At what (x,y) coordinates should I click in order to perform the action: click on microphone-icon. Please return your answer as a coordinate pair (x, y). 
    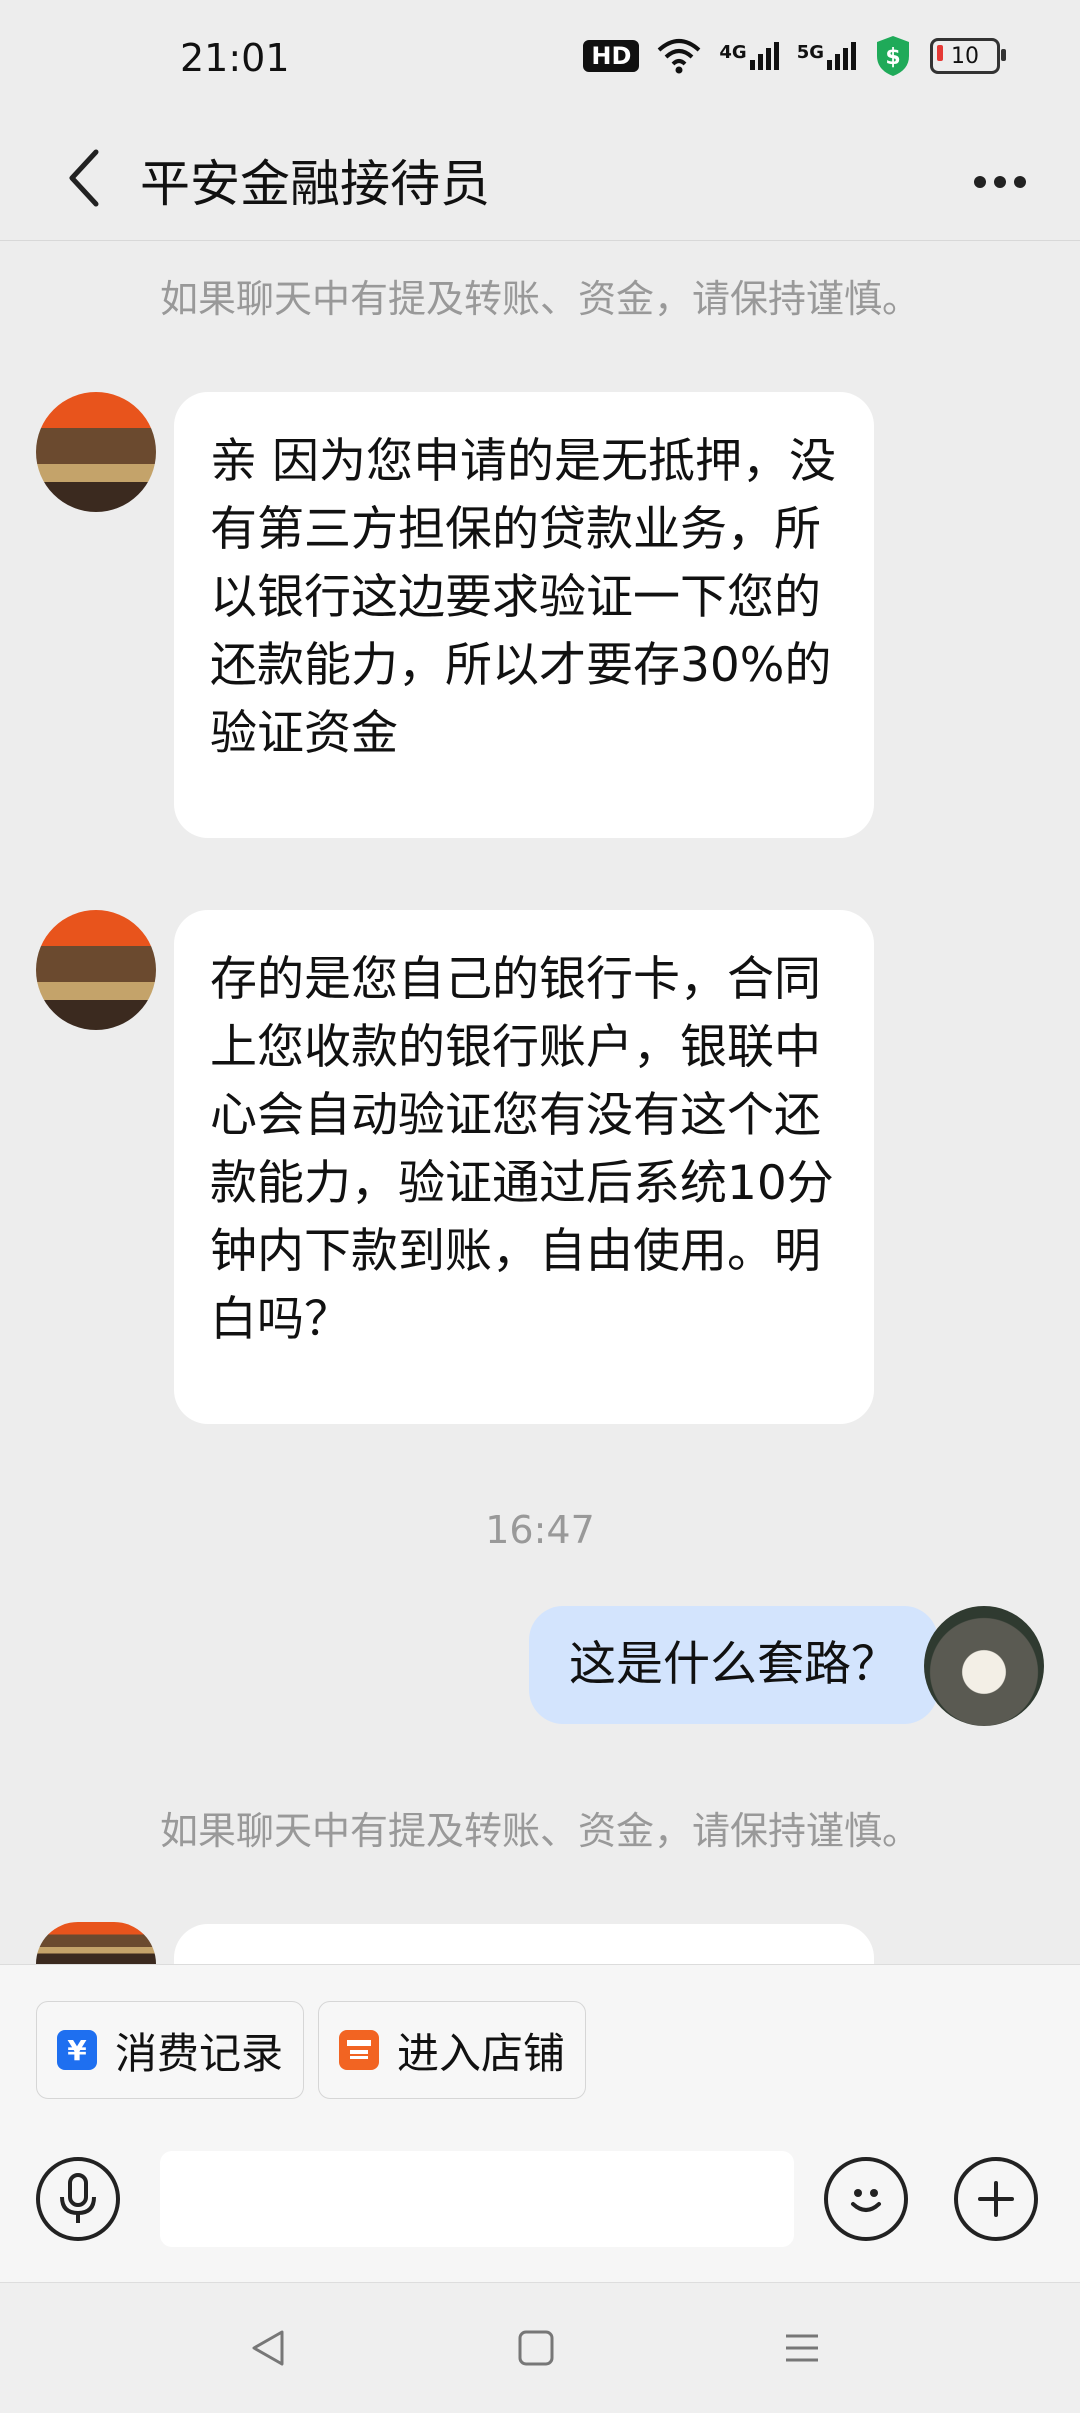
    Looking at the image, I should click on (78, 2198).